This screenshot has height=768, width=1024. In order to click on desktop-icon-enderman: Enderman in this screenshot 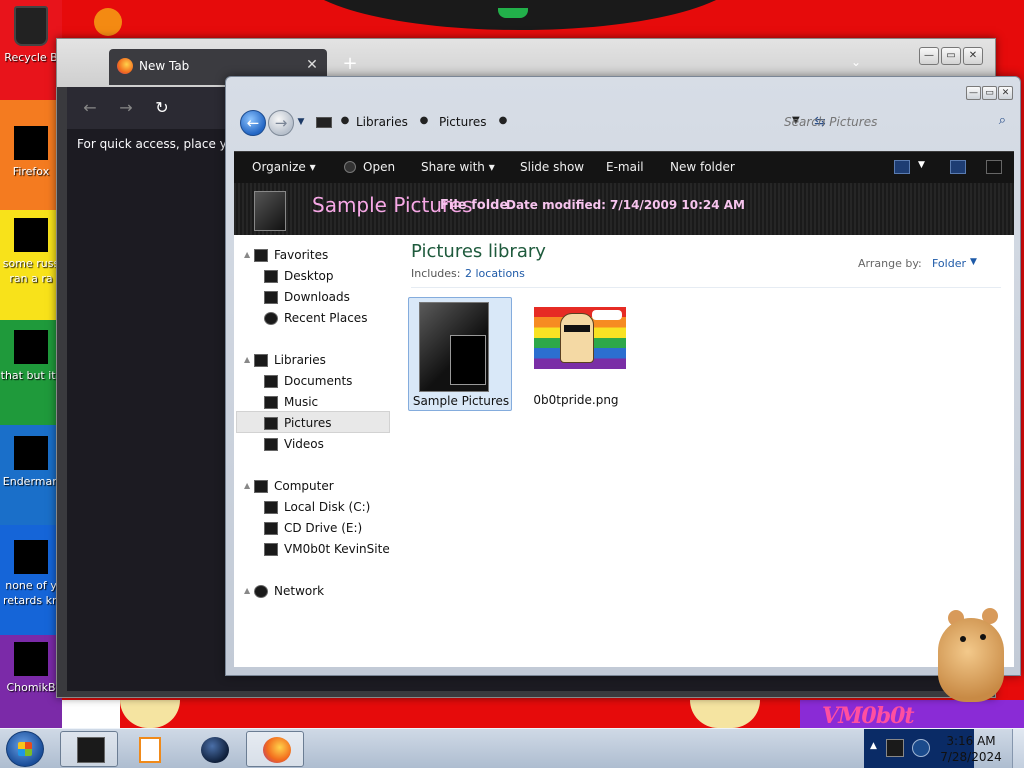, I will do `click(31, 462)`.